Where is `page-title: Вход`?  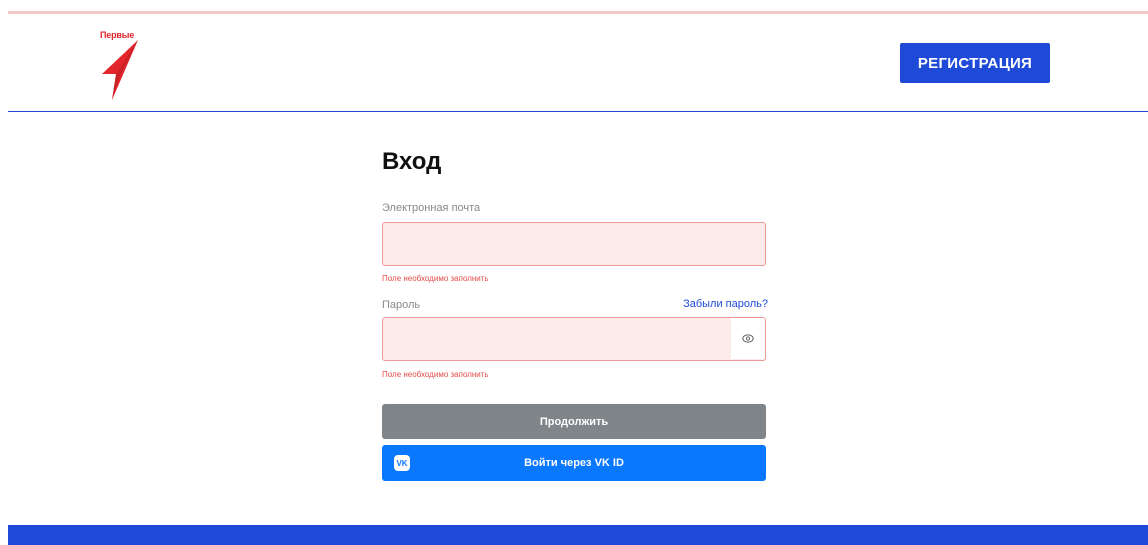 page-title: Вход is located at coordinates (412, 161).